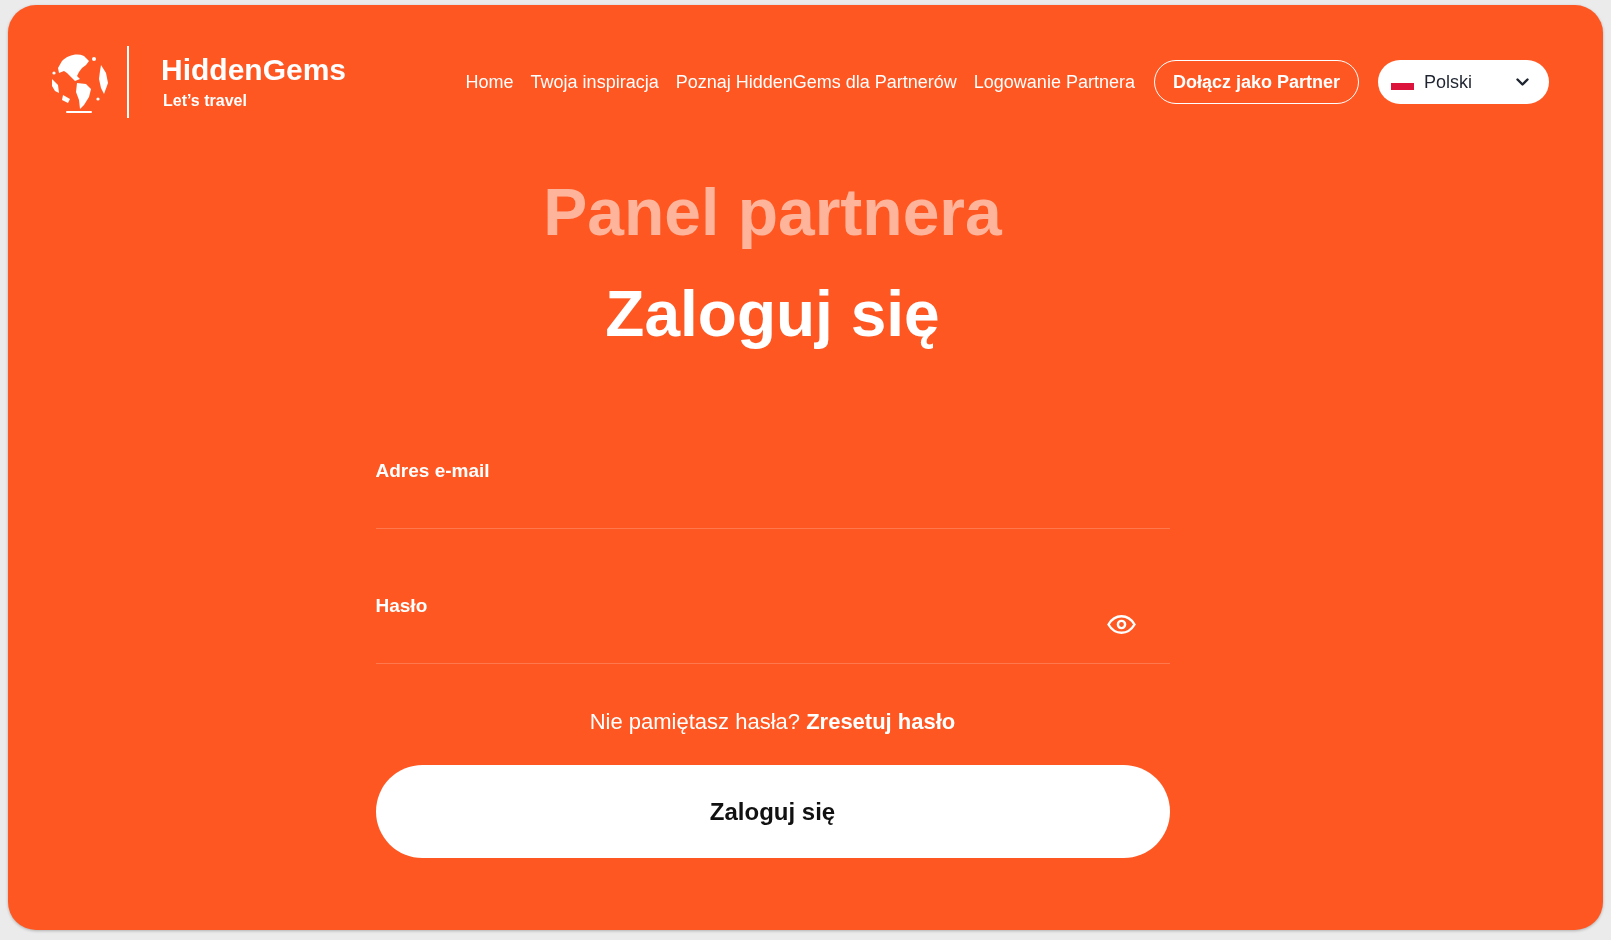 Image resolution: width=1611 pixels, height=940 pixels. I want to click on nav-link: Poznaj HiddenGems dla Partnerów, so click(816, 82).